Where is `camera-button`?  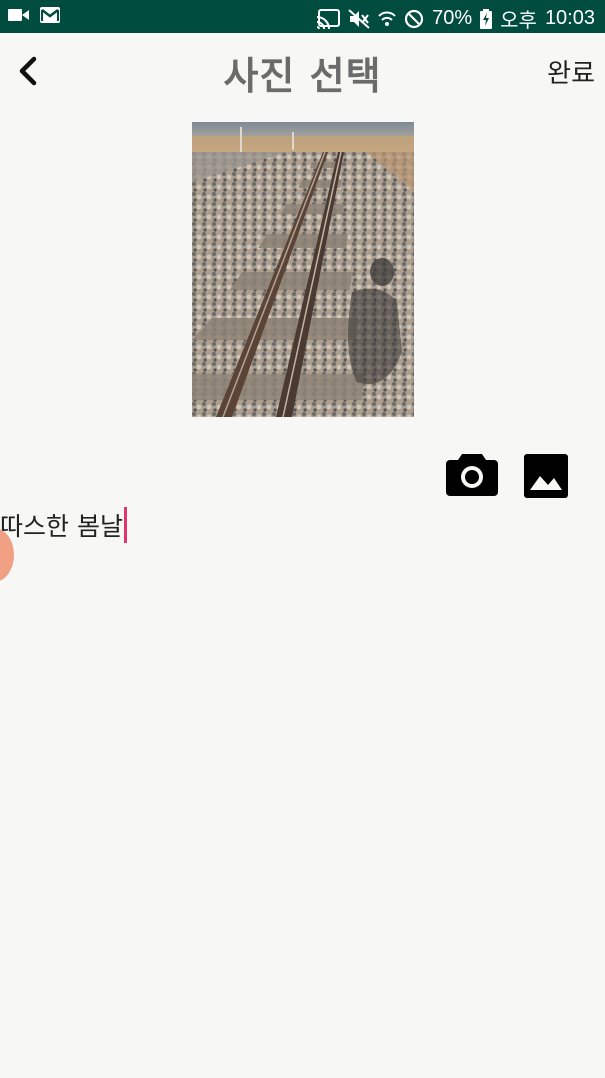 camera-button is located at coordinates (472, 474).